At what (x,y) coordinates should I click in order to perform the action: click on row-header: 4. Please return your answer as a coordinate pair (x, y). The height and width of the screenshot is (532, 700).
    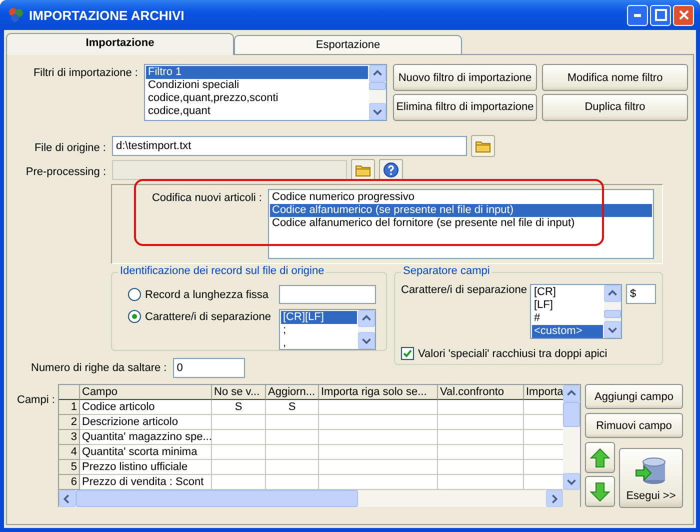
    Looking at the image, I should click on (69, 452).